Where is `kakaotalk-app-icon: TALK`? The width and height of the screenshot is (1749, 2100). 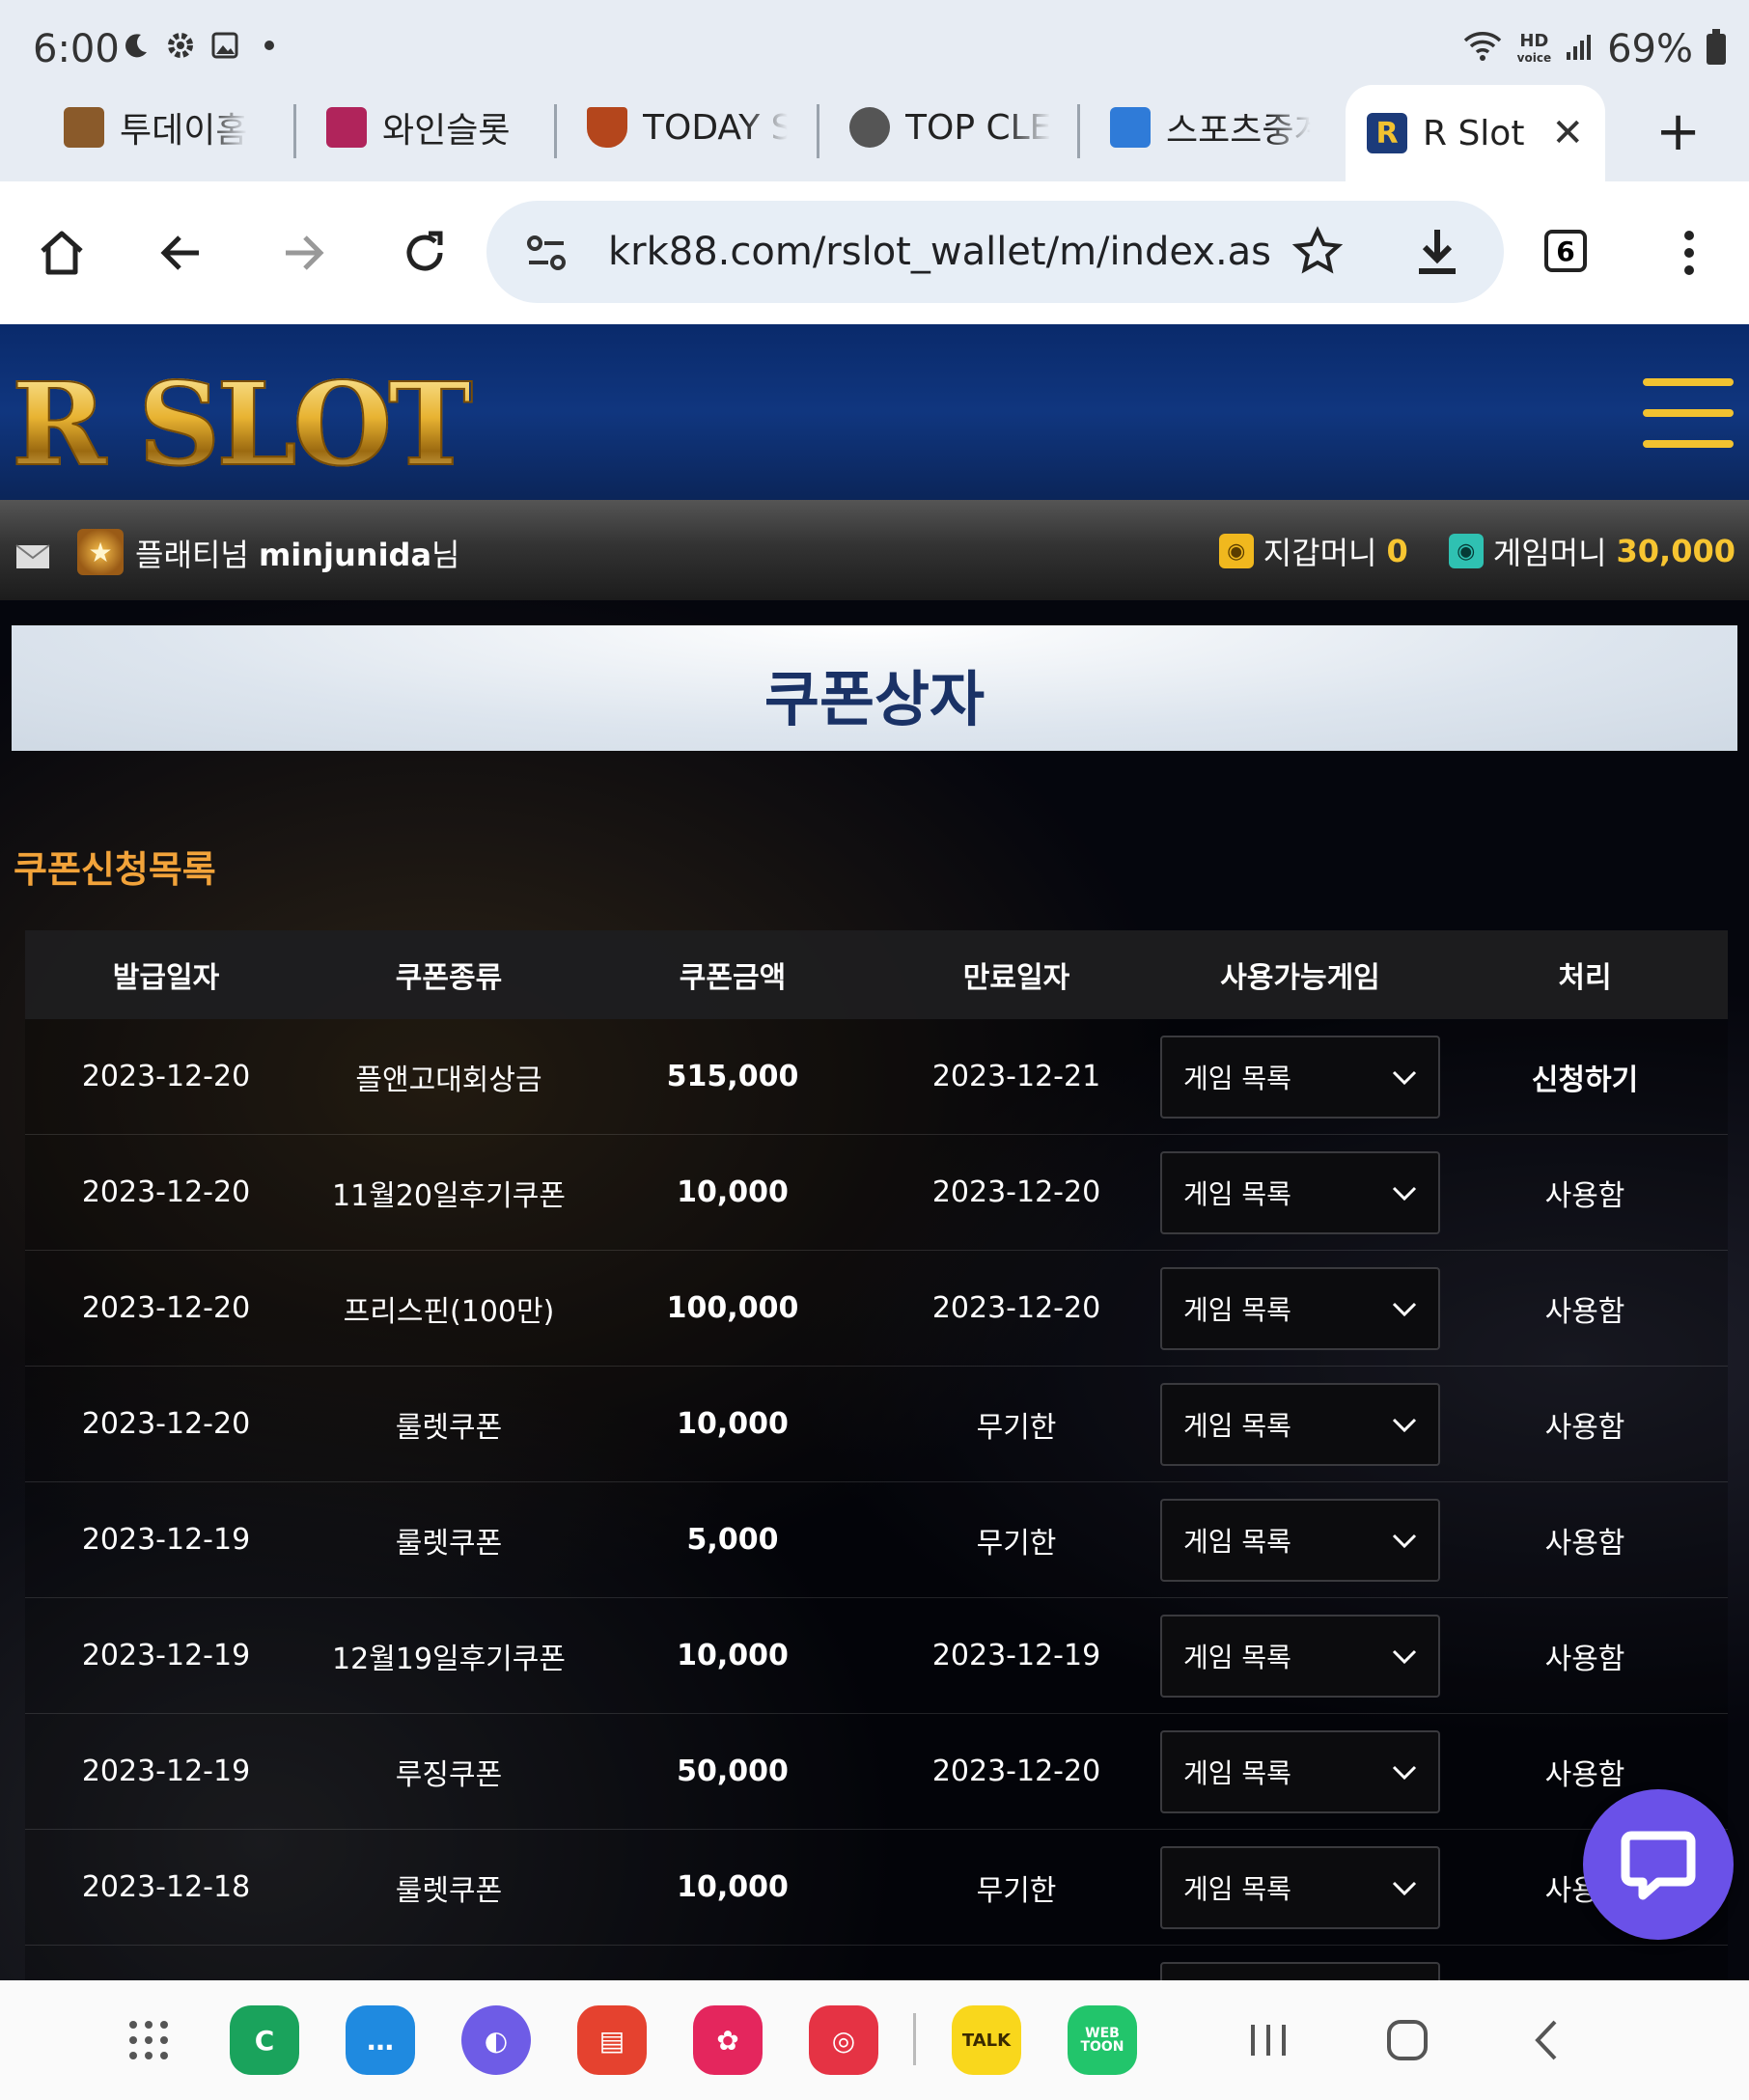
kakaotalk-app-icon: TALK is located at coordinates (987, 2040).